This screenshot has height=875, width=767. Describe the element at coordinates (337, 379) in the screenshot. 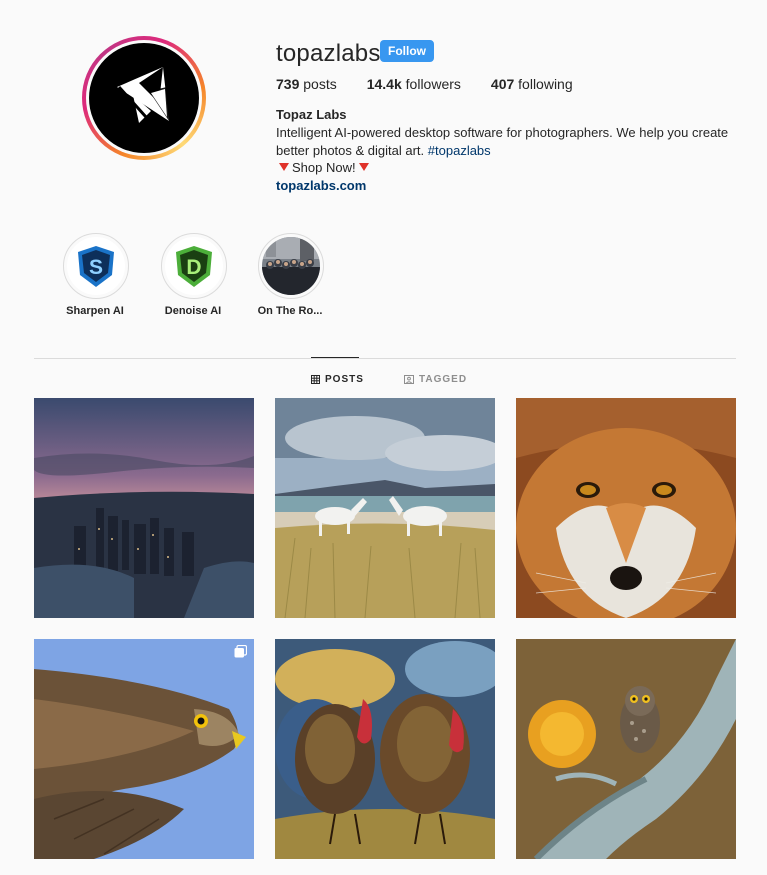

I see `tab-posts: POSTS` at that location.